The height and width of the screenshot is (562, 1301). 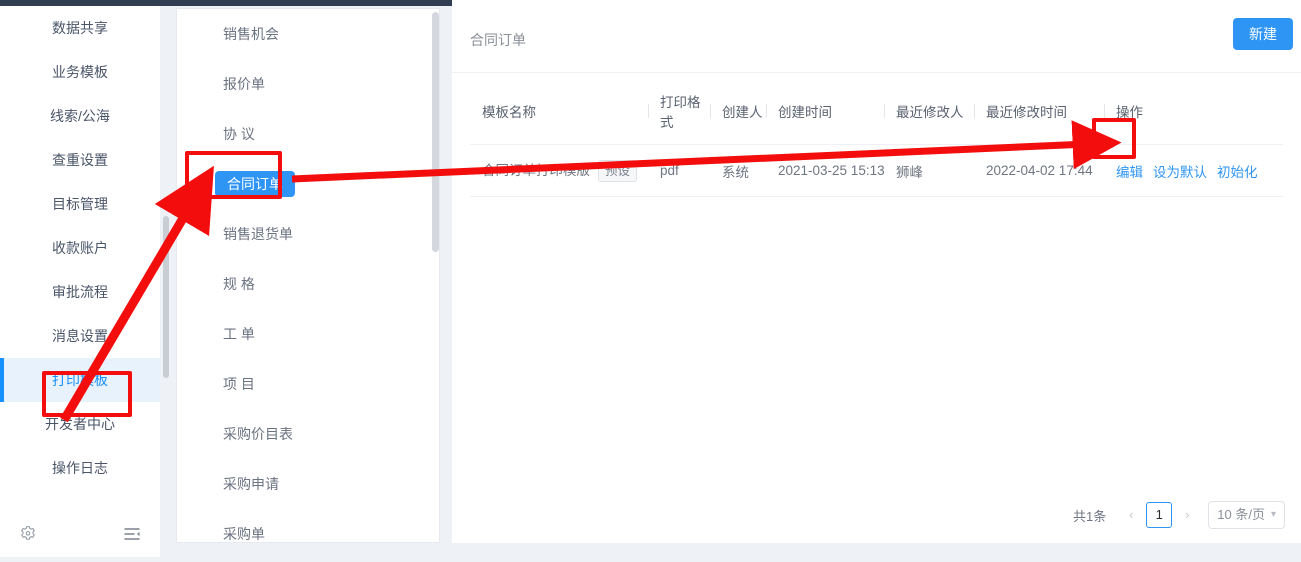 I want to click on sidebar-item-1: 数据共享, so click(x=80, y=28).